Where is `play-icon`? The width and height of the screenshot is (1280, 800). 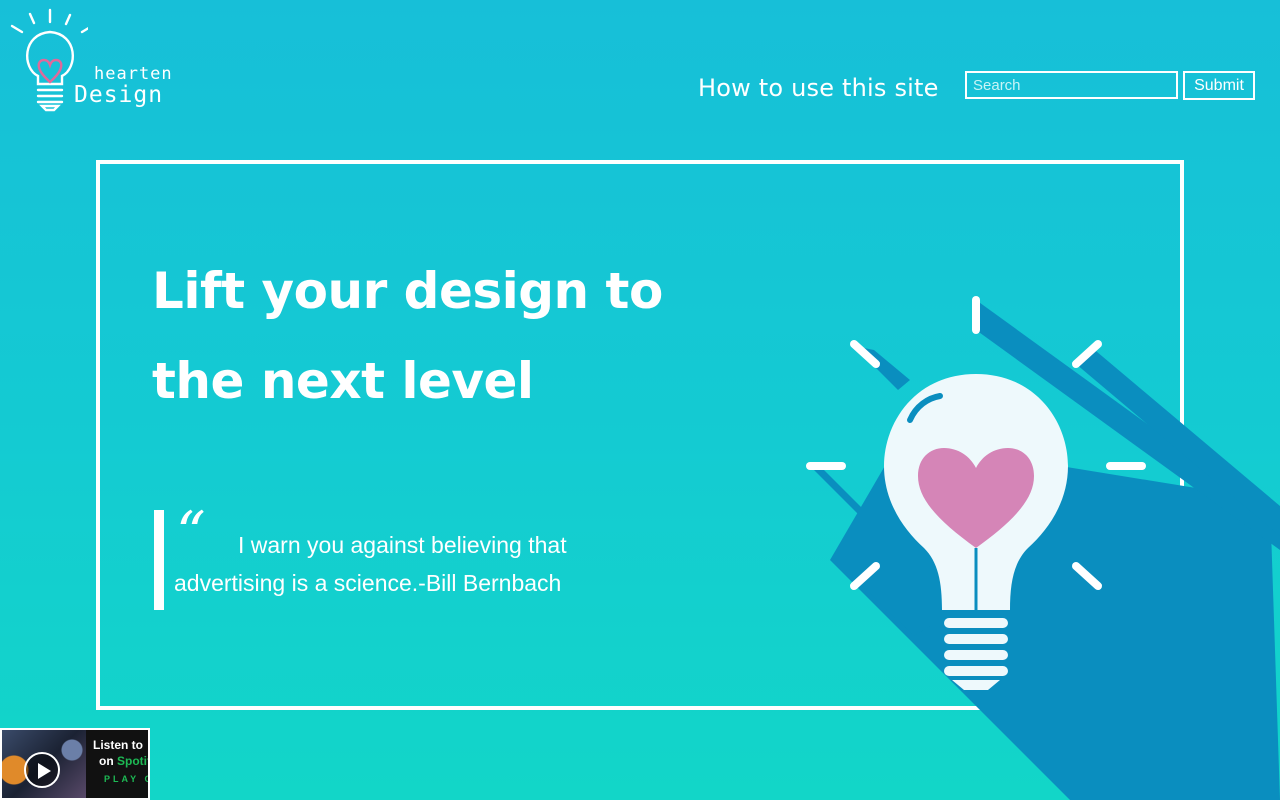 play-icon is located at coordinates (42, 770).